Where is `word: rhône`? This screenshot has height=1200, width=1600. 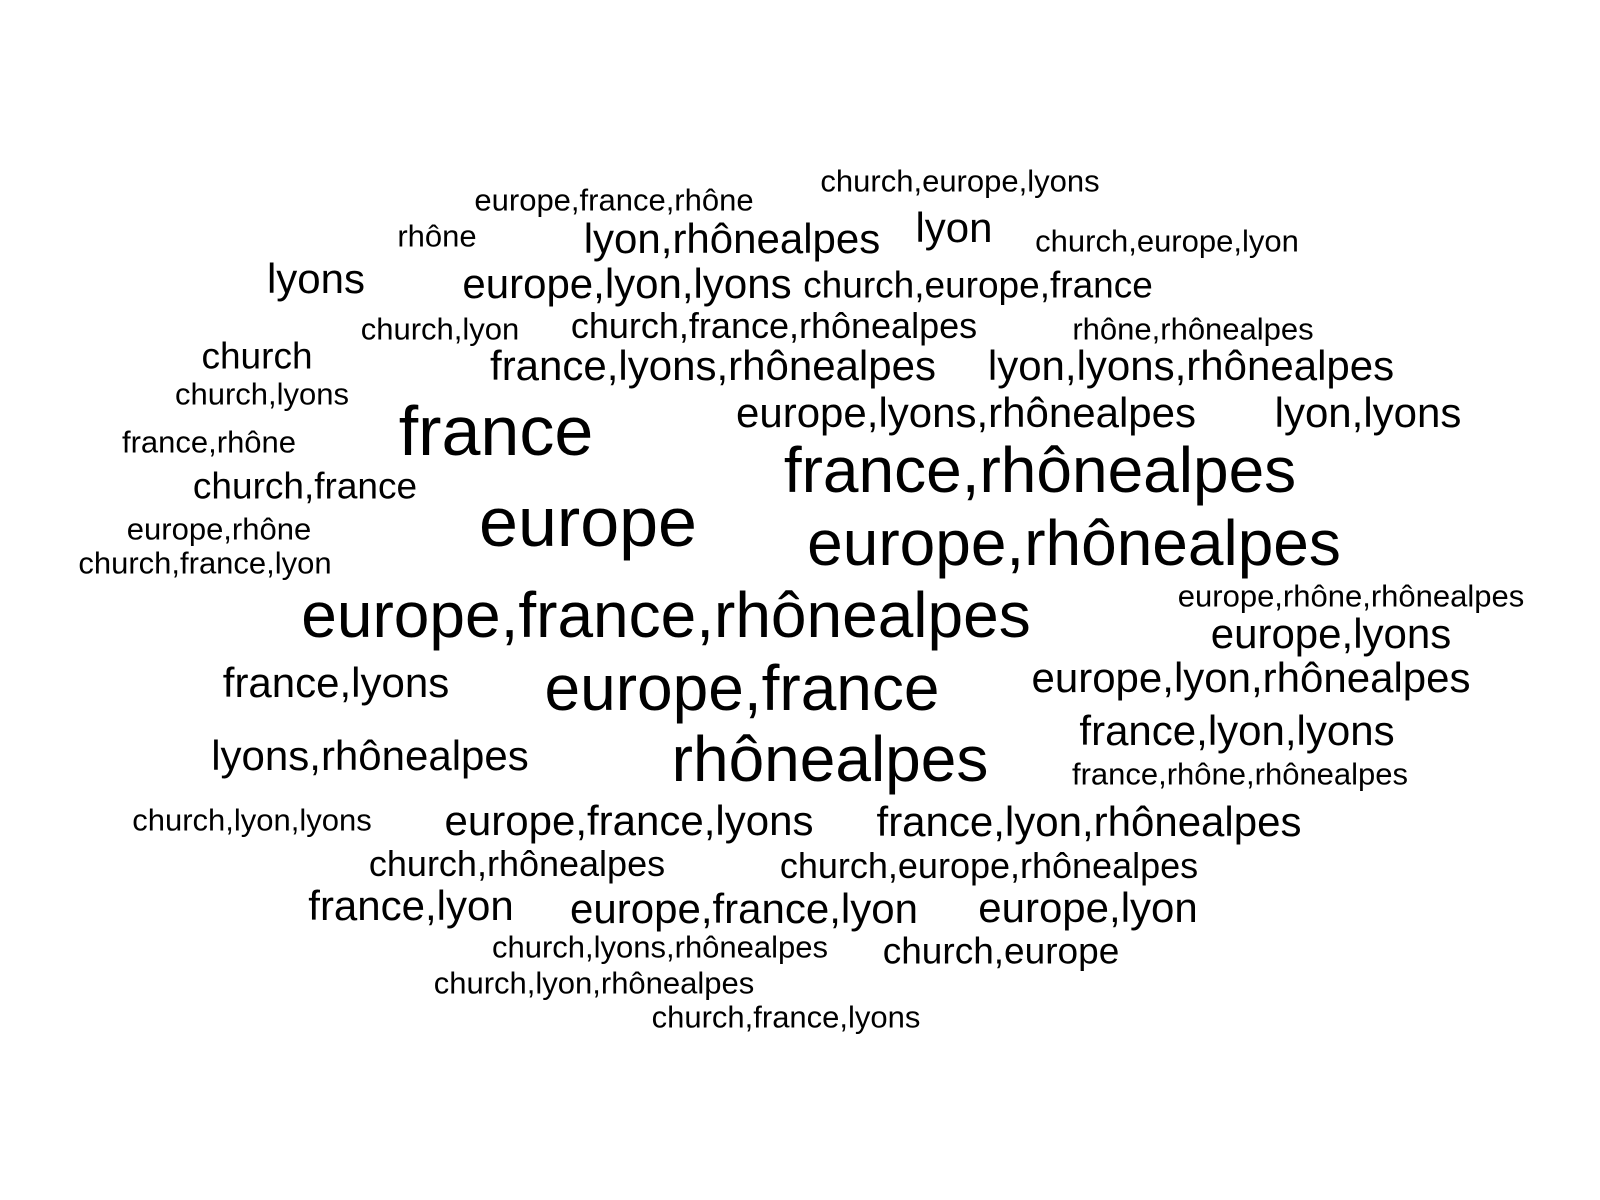
word: rhône is located at coordinates (437, 236).